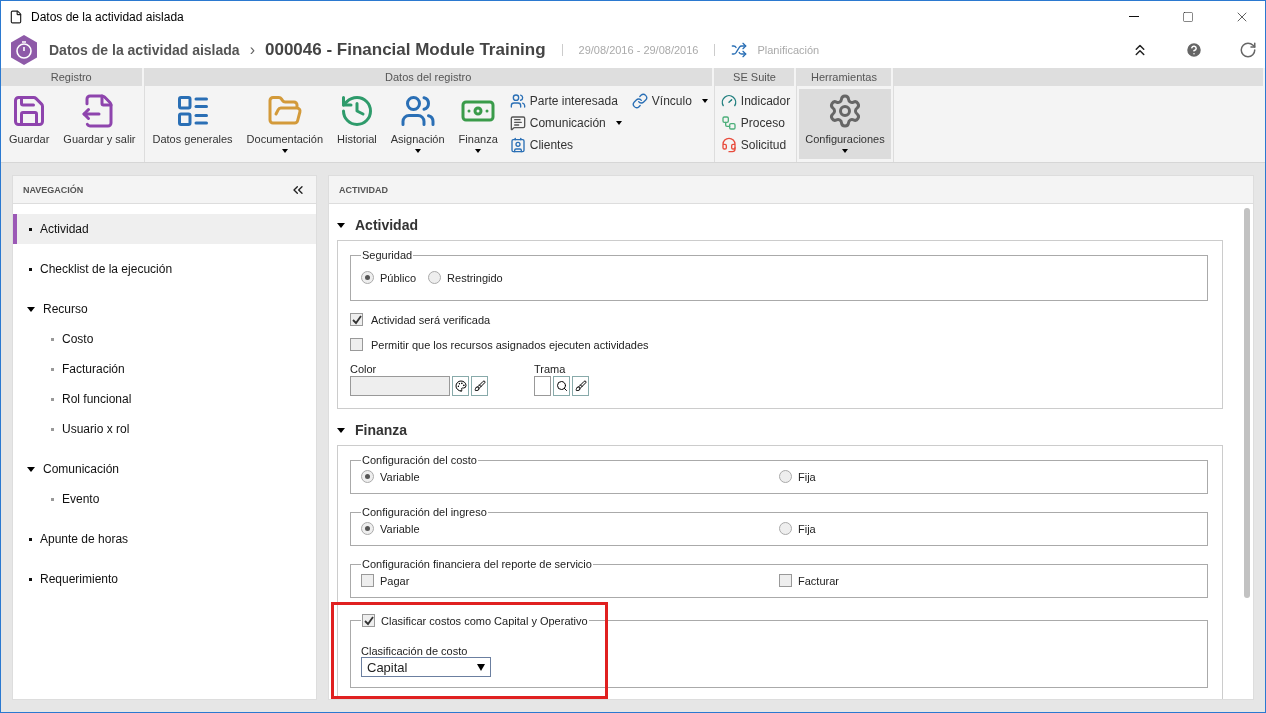 This screenshot has height=713, width=1266. What do you see at coordinates (285, 124) in the screenshot?
I see `ribbon-button: Documentación` at bounding box center [285, 124].